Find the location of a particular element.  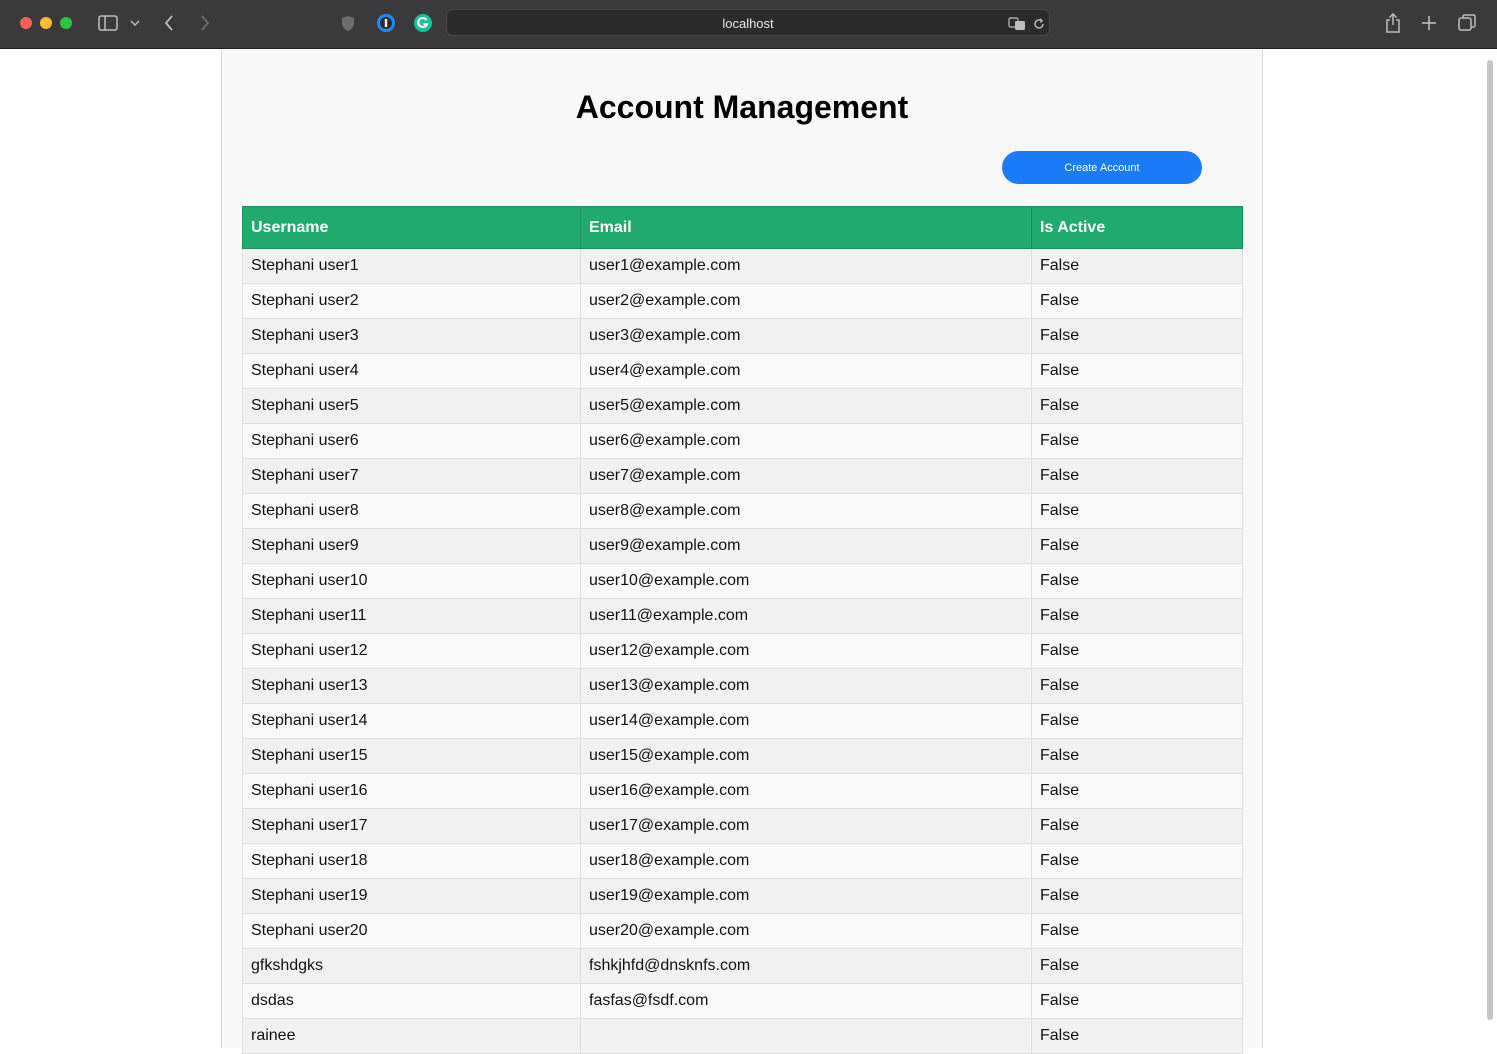

share-icon is located at coordinates (1393, 23).